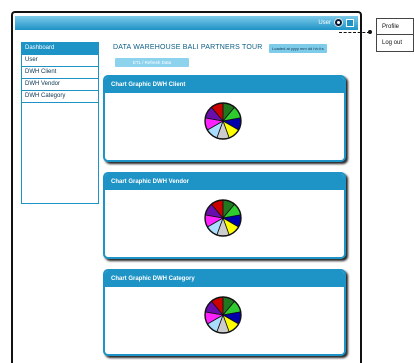 The width and height of the screenshot is (414, 363). I want to click on client-chart-card: Chart Graphic DWH Client, so click(224, 118).